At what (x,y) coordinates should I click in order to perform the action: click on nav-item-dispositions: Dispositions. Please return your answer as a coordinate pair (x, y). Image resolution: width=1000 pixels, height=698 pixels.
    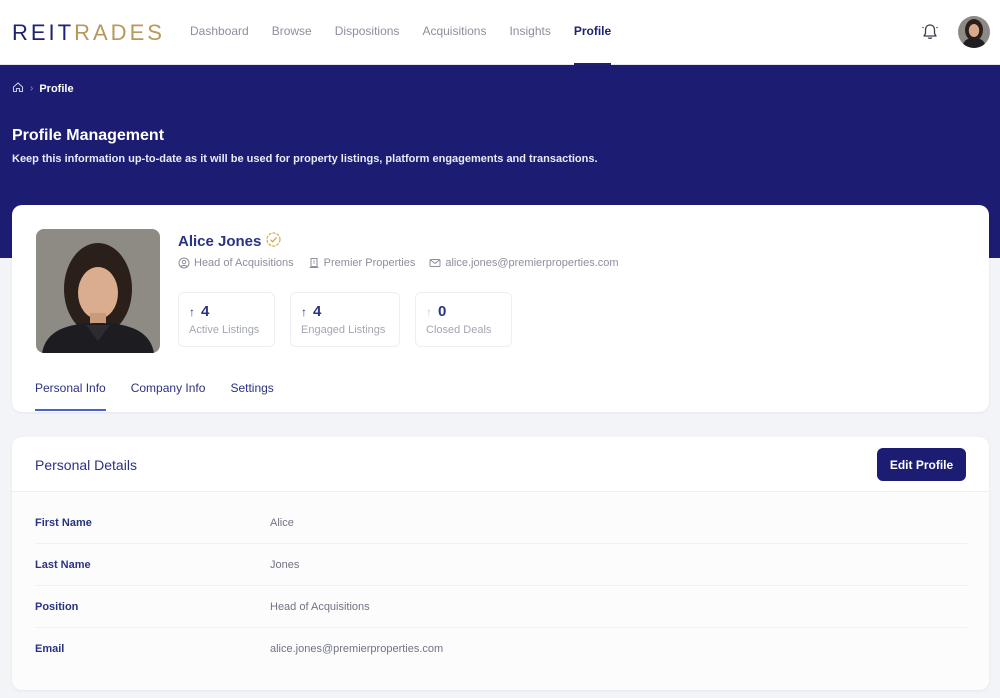
    Looking at the image, I should click on (367, 32).